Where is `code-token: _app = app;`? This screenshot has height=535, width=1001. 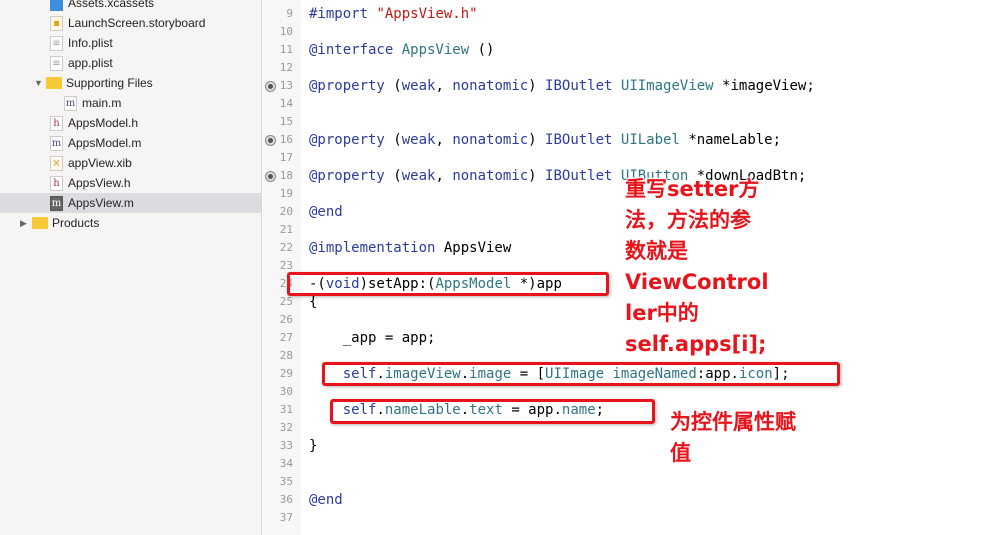 code-token: _app = app; is located at coordinates (372, 338).